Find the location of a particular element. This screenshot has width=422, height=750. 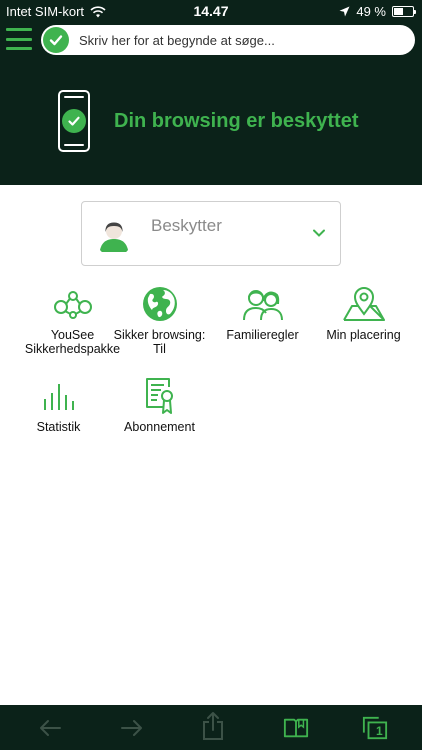

status-right-group: 49 % is located at coordinates (377, 11).